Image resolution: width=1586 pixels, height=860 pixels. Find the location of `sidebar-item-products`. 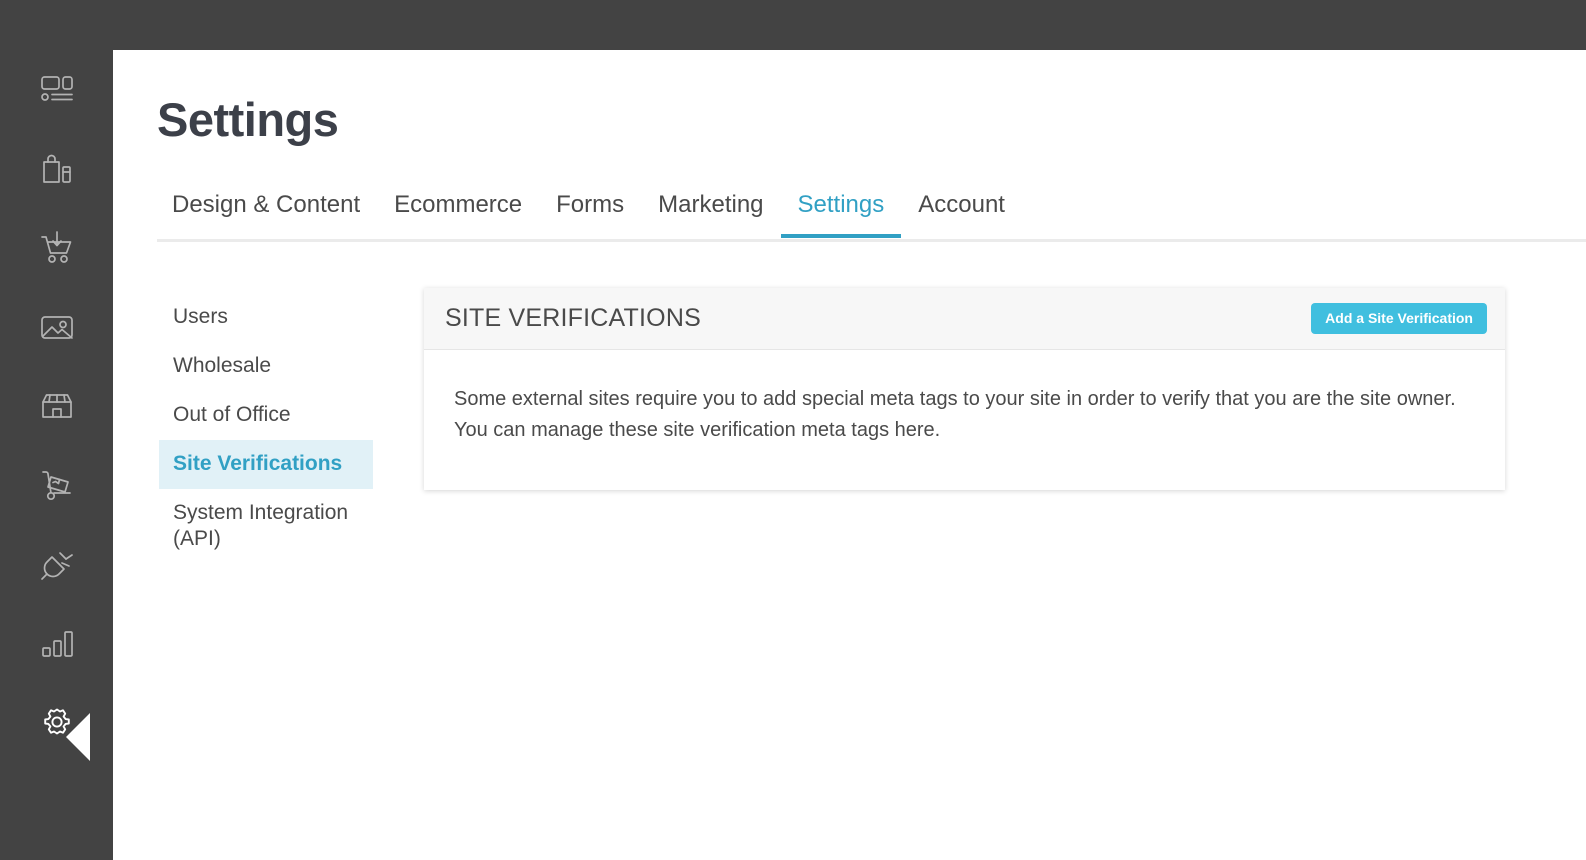

sidebar-item-products is located at coordinates (56, 168).